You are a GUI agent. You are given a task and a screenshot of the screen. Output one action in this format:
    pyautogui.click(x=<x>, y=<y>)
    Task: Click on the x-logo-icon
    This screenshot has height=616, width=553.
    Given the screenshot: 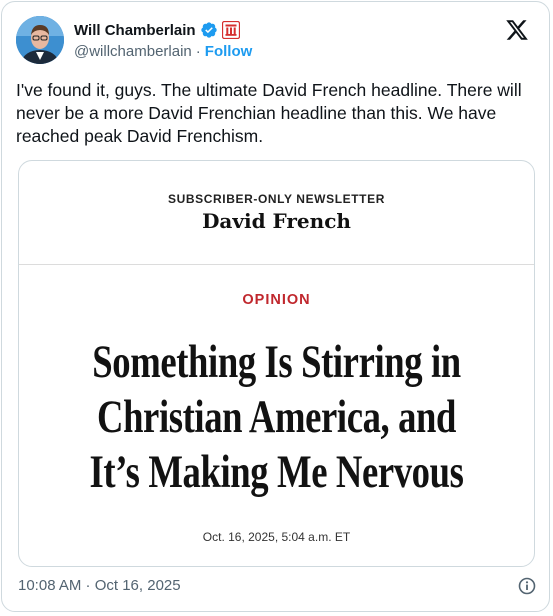 What is the action you would take?
    pyautogui.click(x=517, y=30)
    